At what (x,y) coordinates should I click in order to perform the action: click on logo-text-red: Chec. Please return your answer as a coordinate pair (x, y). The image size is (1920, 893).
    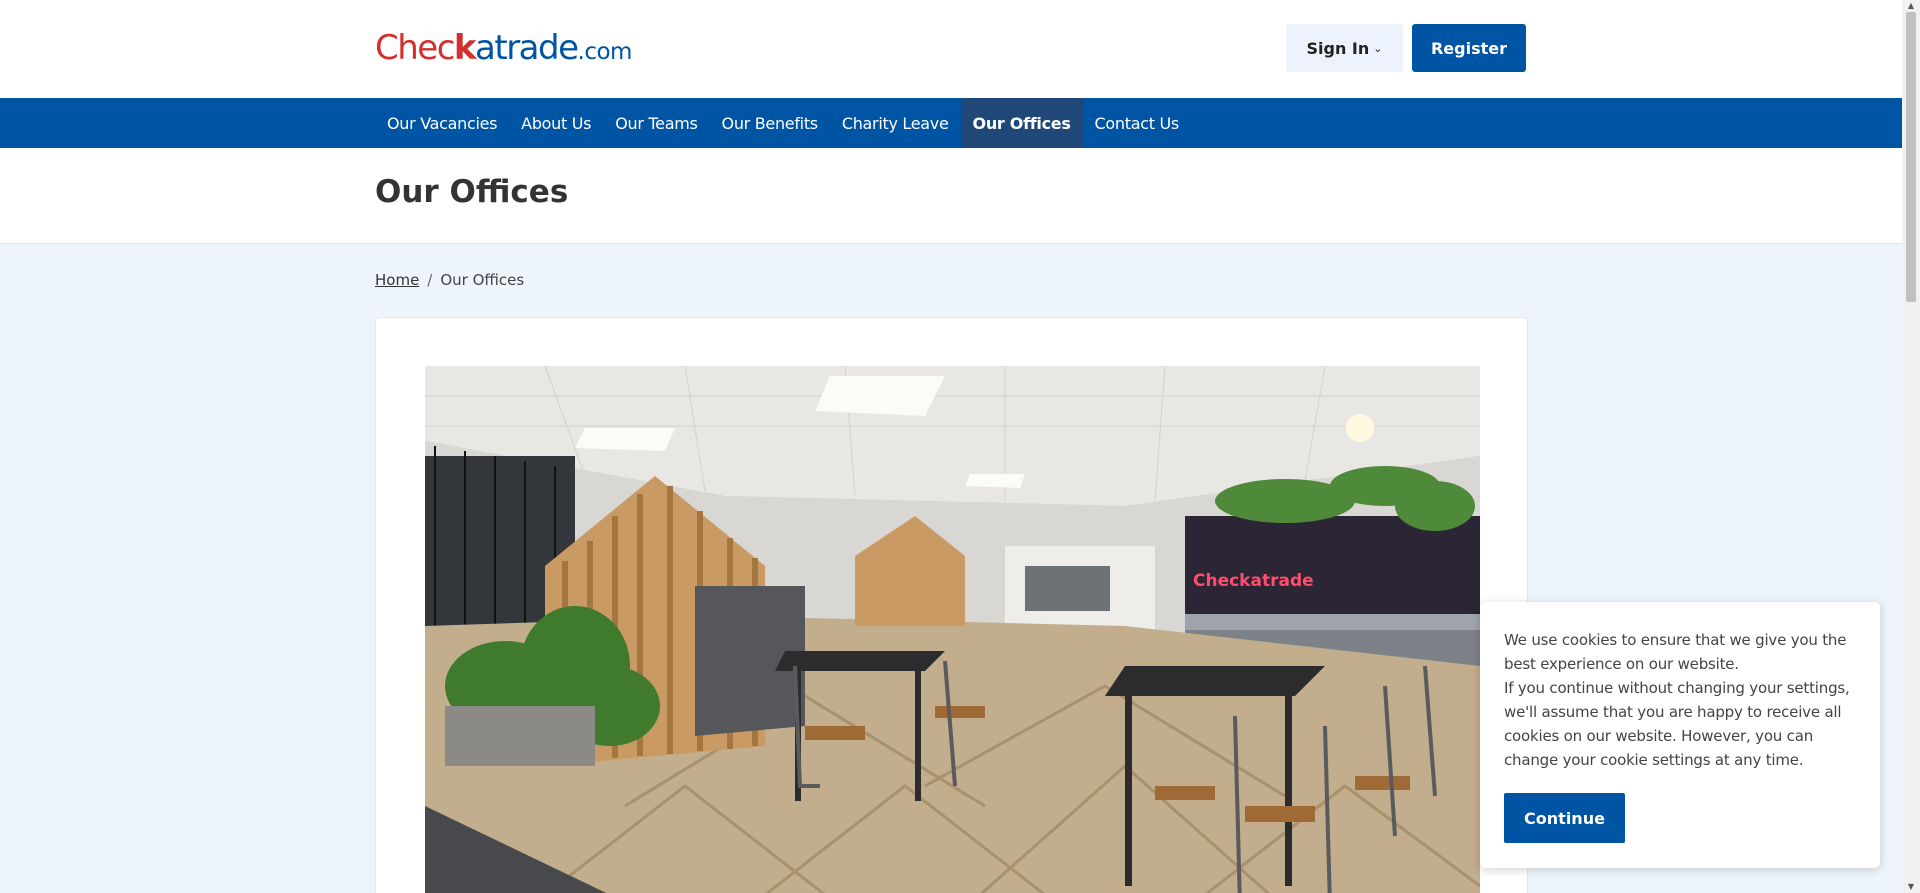
    Looking at the image, I should click on (415, 48).